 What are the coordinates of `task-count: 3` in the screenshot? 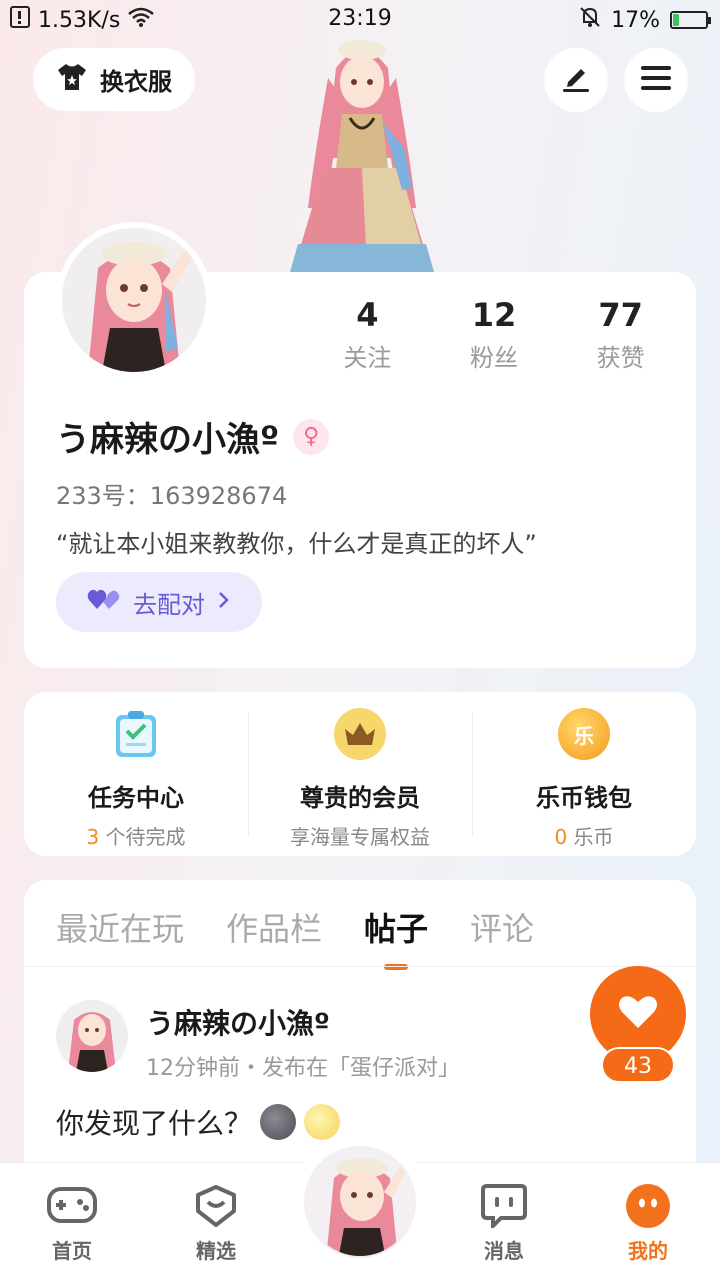 It's located at (93, 837).